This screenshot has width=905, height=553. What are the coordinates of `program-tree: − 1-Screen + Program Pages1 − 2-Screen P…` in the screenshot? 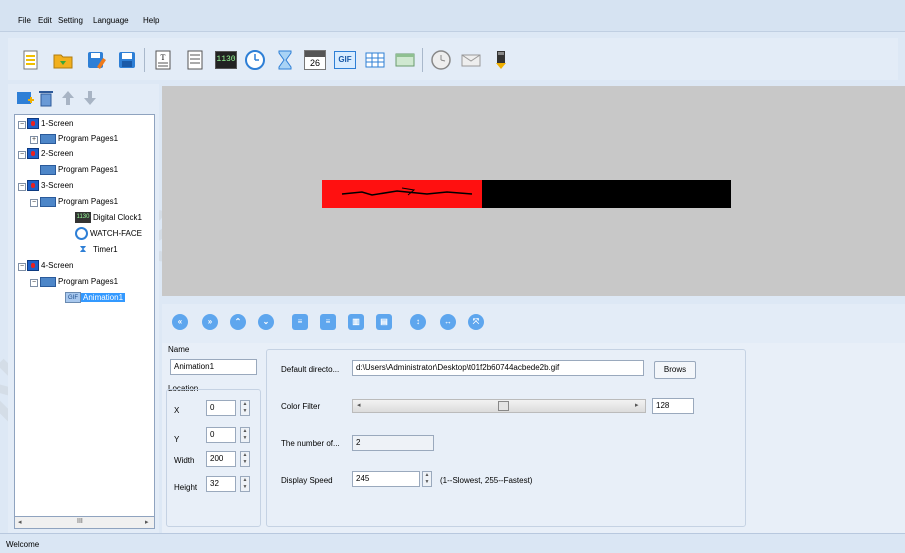 It's located at (84, 321).